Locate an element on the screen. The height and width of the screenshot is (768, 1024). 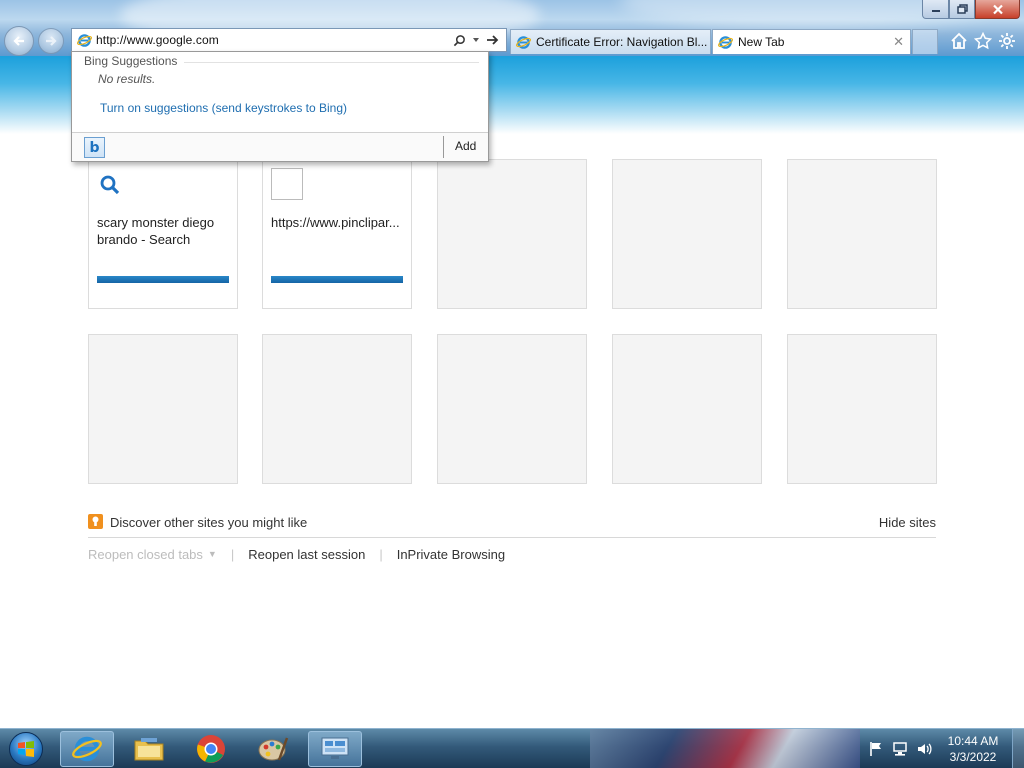
folder-icon is located at coordinates (149, 749).